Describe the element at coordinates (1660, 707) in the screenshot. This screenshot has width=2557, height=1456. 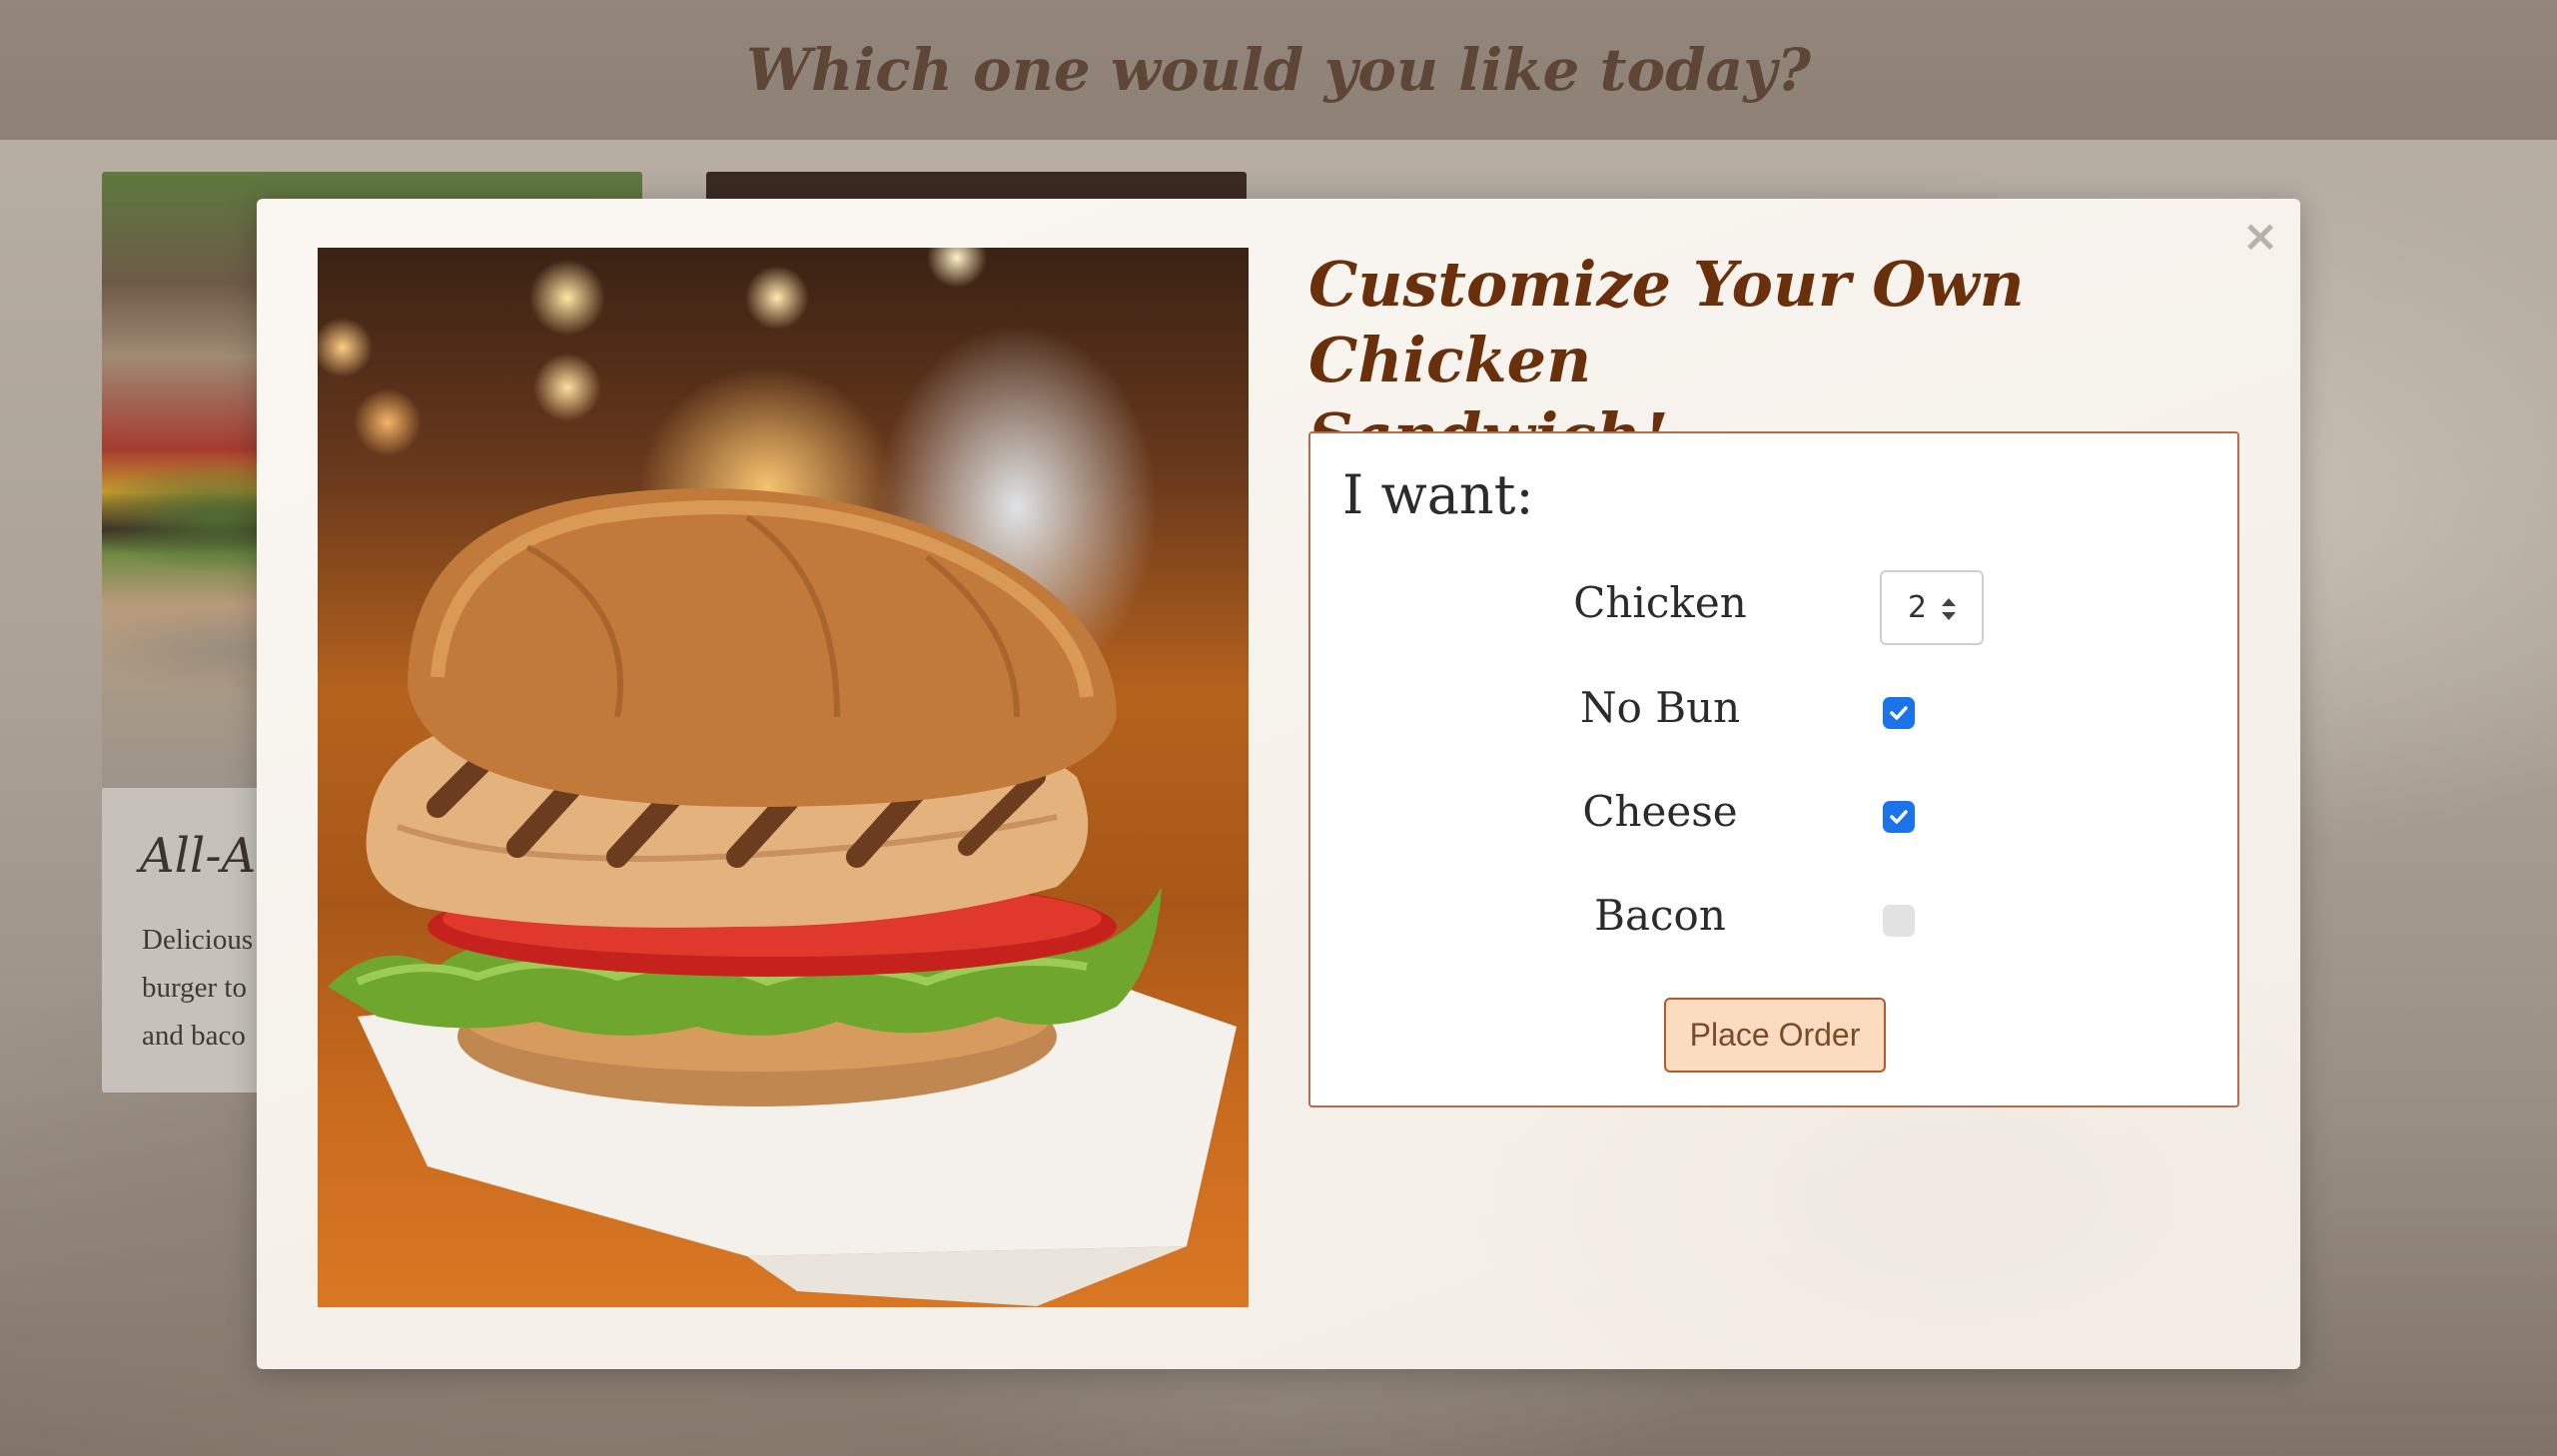
I see `no-bun-label: No Bun` at that location.